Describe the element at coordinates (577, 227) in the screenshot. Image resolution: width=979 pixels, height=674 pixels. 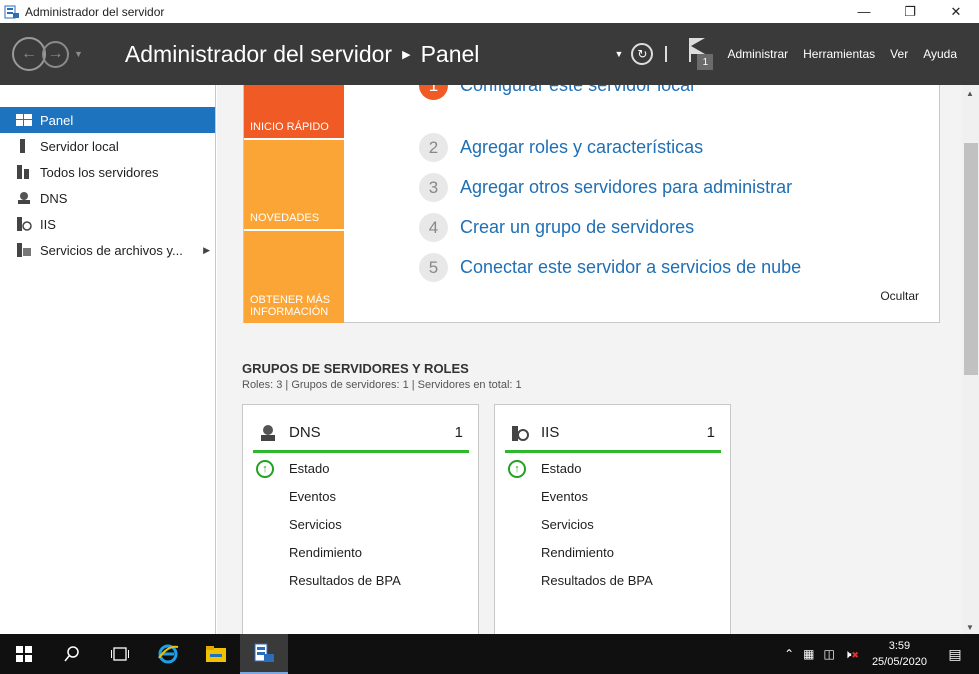
I see `step-link: Crear un grupo de servidores` at that location.